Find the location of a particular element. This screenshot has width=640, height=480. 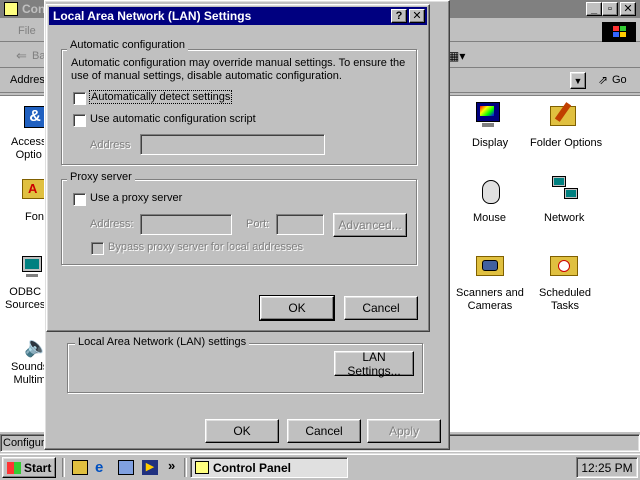

props-cancel-button: Cancel is located at coordinates (324, 431).